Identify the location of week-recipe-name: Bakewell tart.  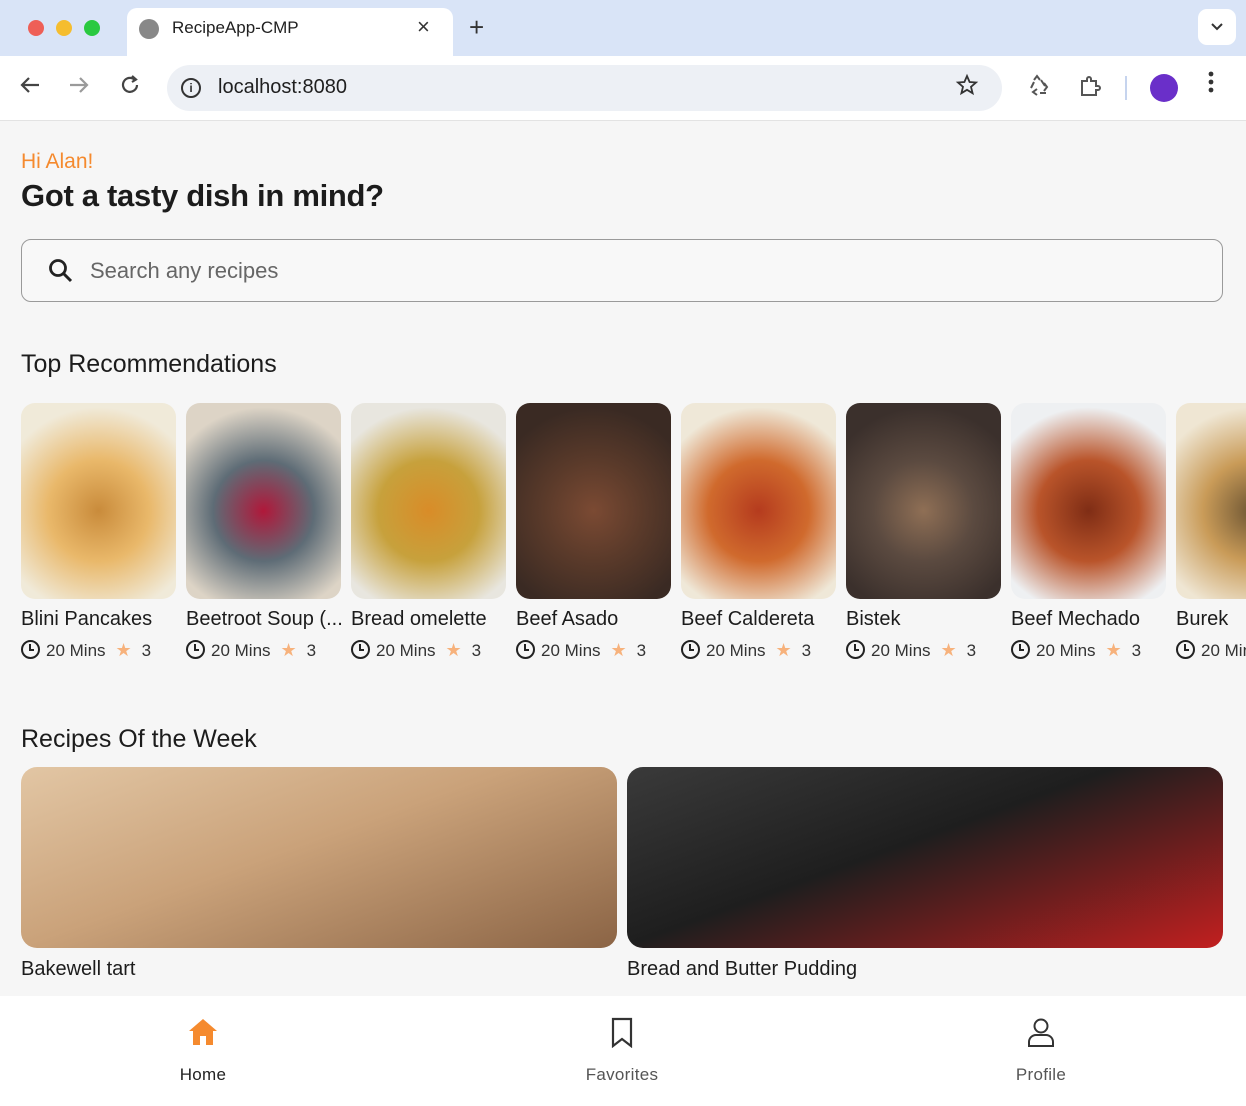
(78, 969).